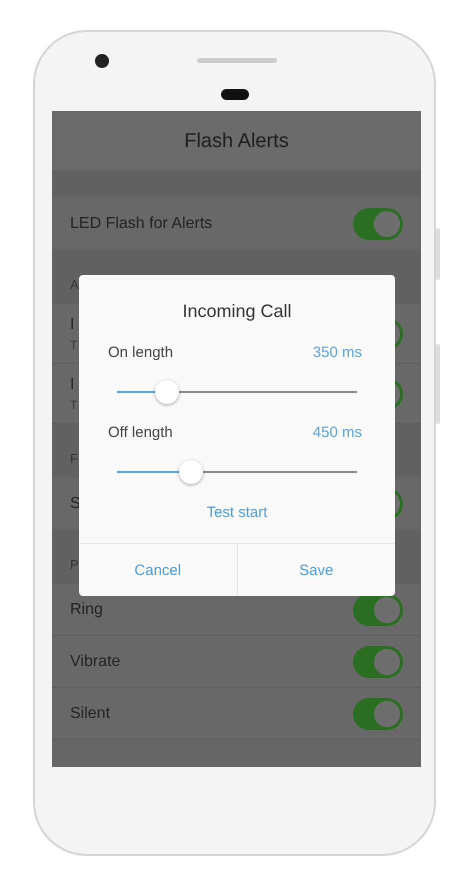  I want to click on slider-label: On length, so click(141, 352).